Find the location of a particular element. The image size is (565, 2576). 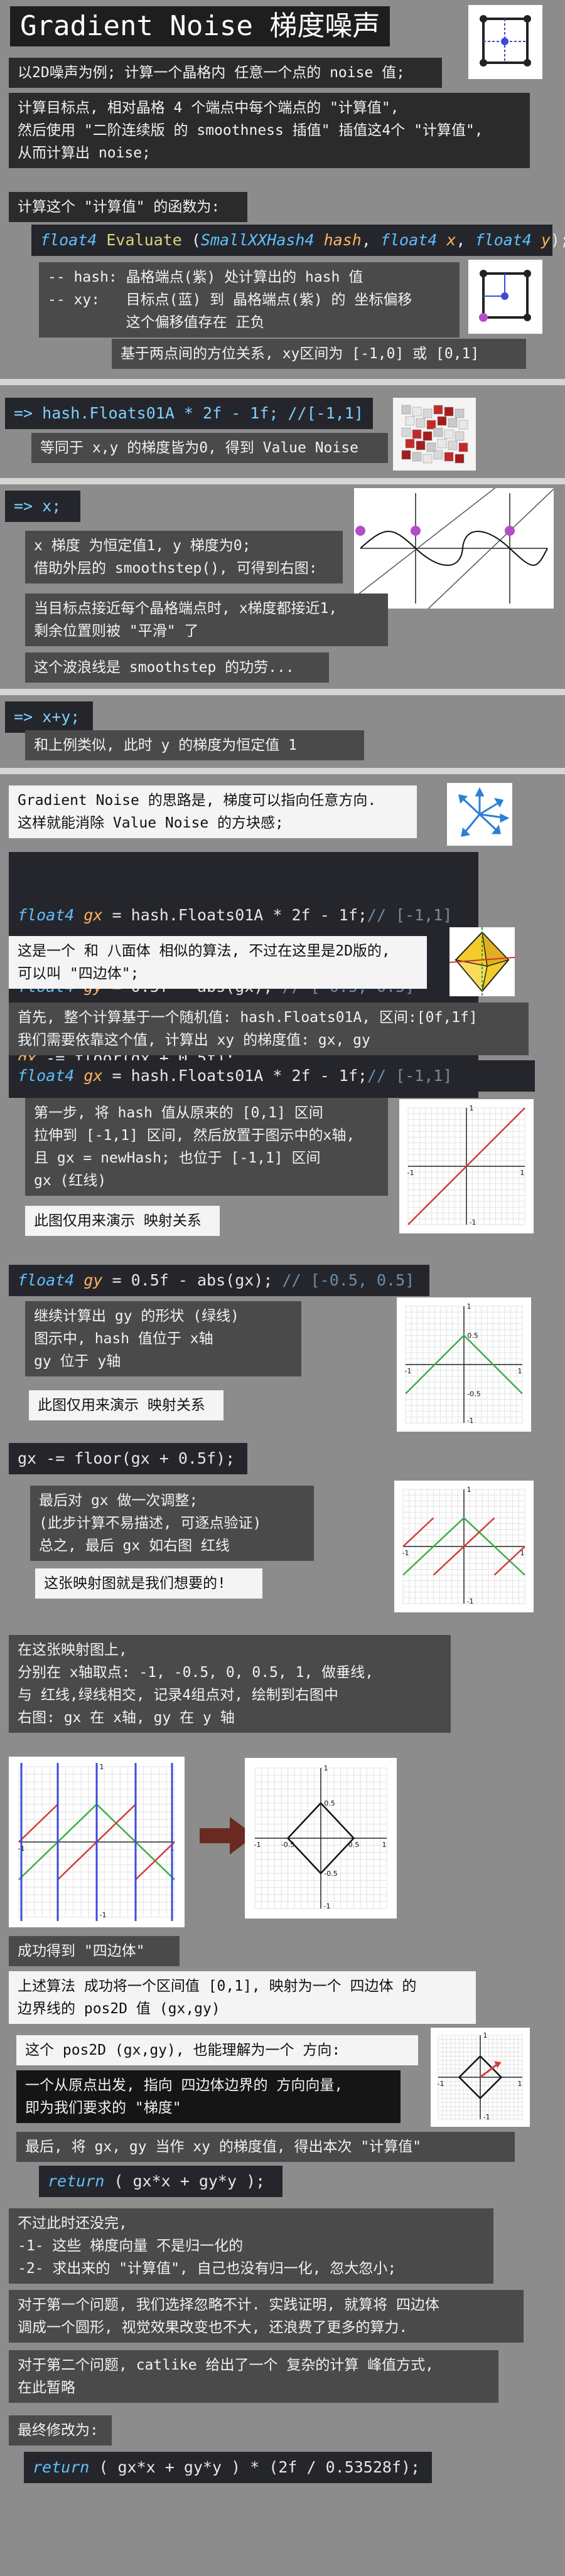

octa-note: 这是一个 和 八面体 相似的算法, 不过在这里是2D版的, 可以叫 "四边体"; is located at coordinates (218, 963).